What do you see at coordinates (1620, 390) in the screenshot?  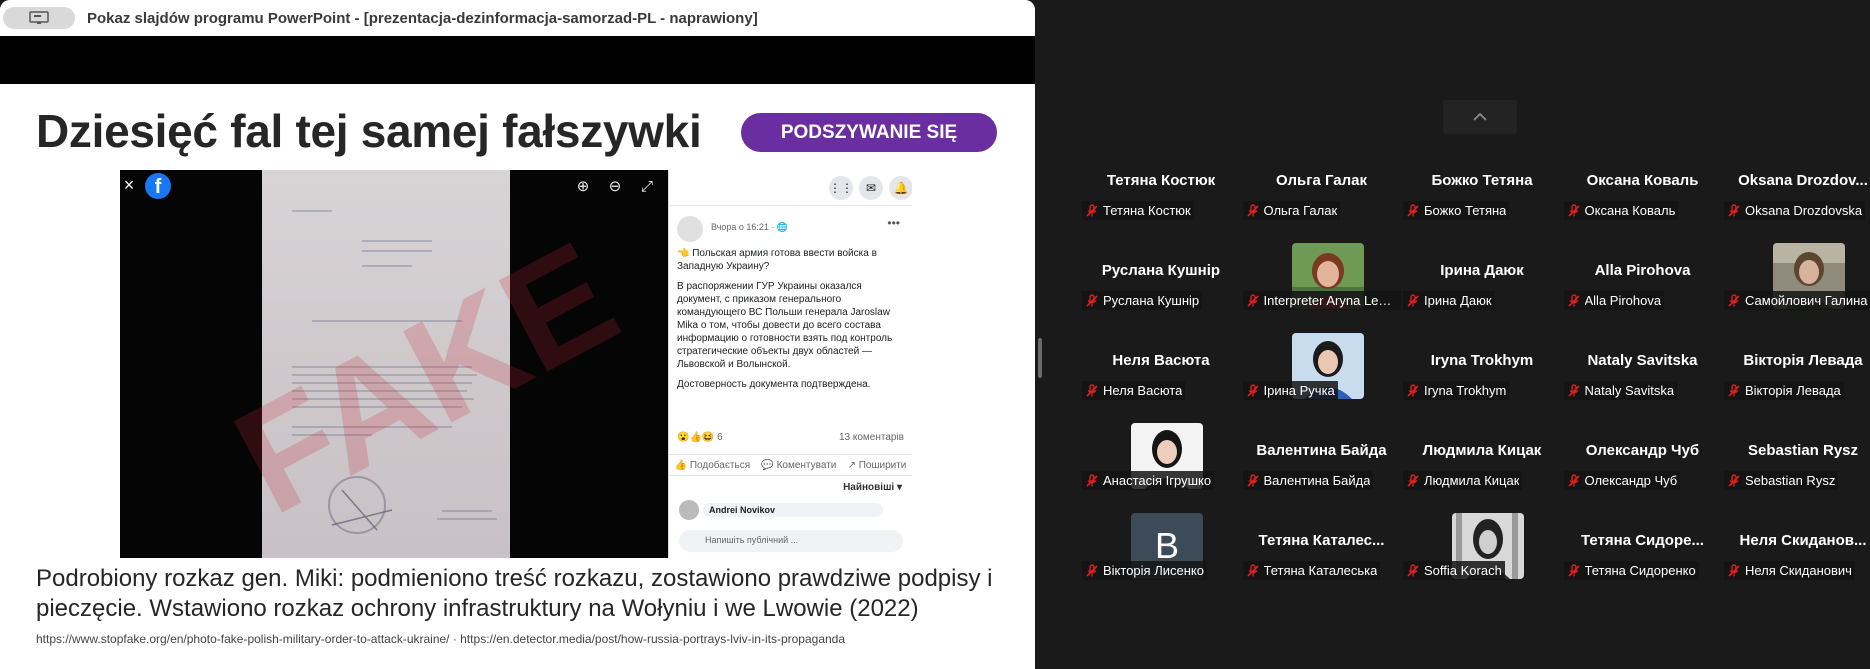 I see `participant-label: Nataly Savitska` at bounding box center [1620, 390].